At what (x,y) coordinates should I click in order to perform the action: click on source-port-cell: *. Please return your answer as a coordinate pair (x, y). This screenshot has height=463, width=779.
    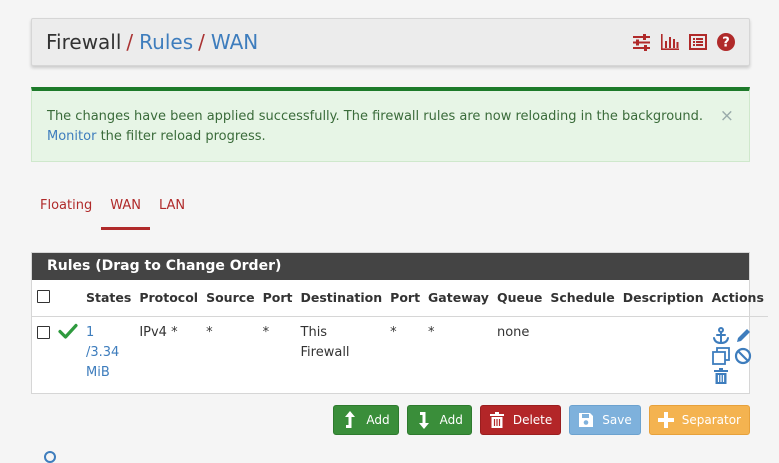
    Looking at the image, I should click on (266, 332).